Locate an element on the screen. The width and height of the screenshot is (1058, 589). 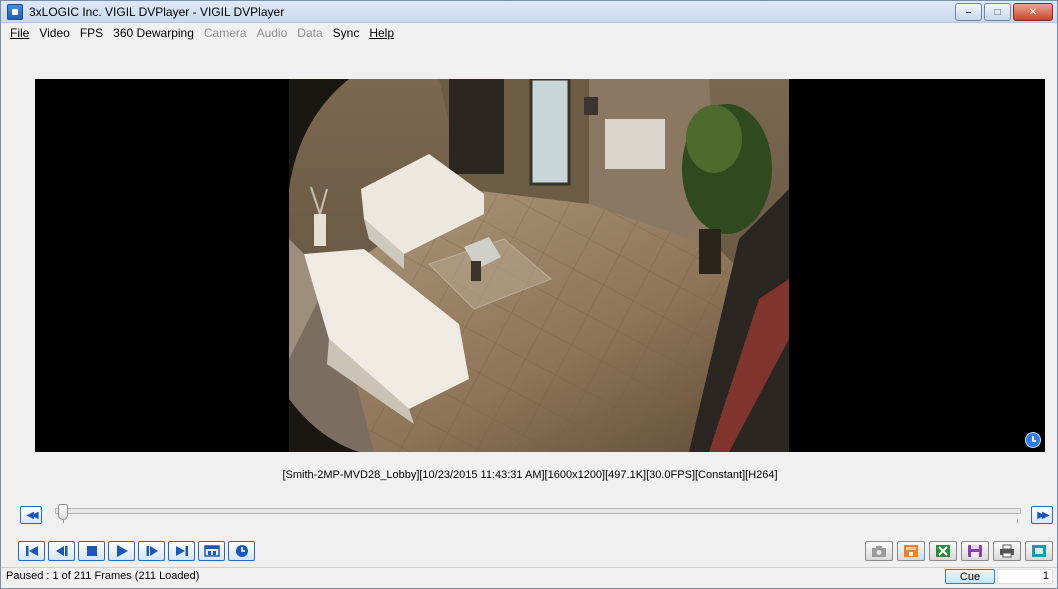
save-icon is located at coordinates (975, 551).